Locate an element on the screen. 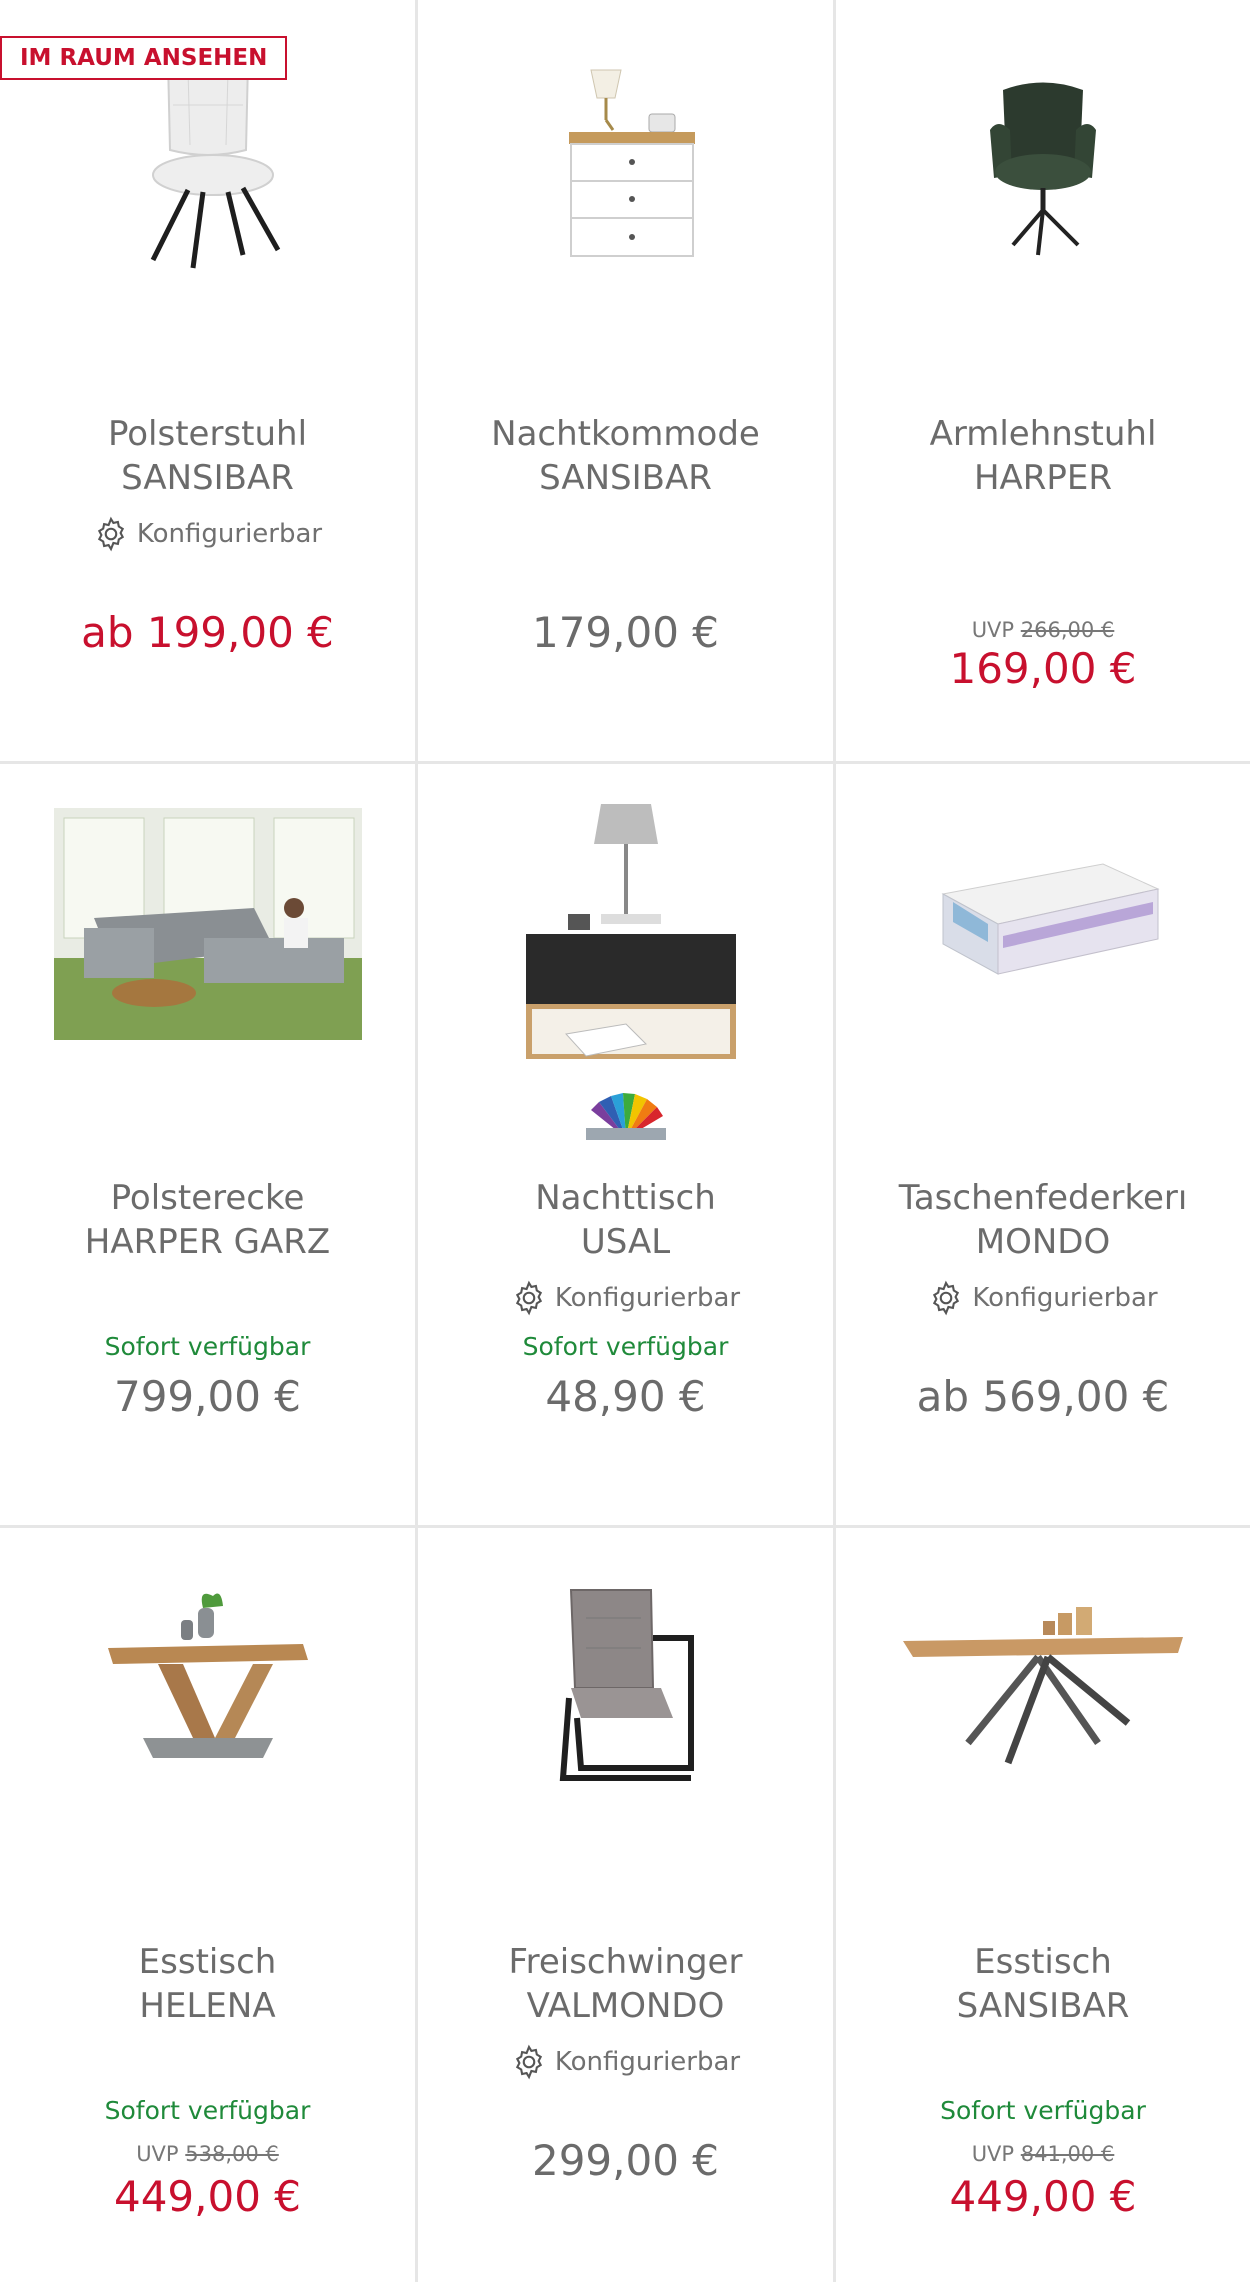  product-title: Taschenfederkerı MONDO is located at coordinates (1043, 1220).